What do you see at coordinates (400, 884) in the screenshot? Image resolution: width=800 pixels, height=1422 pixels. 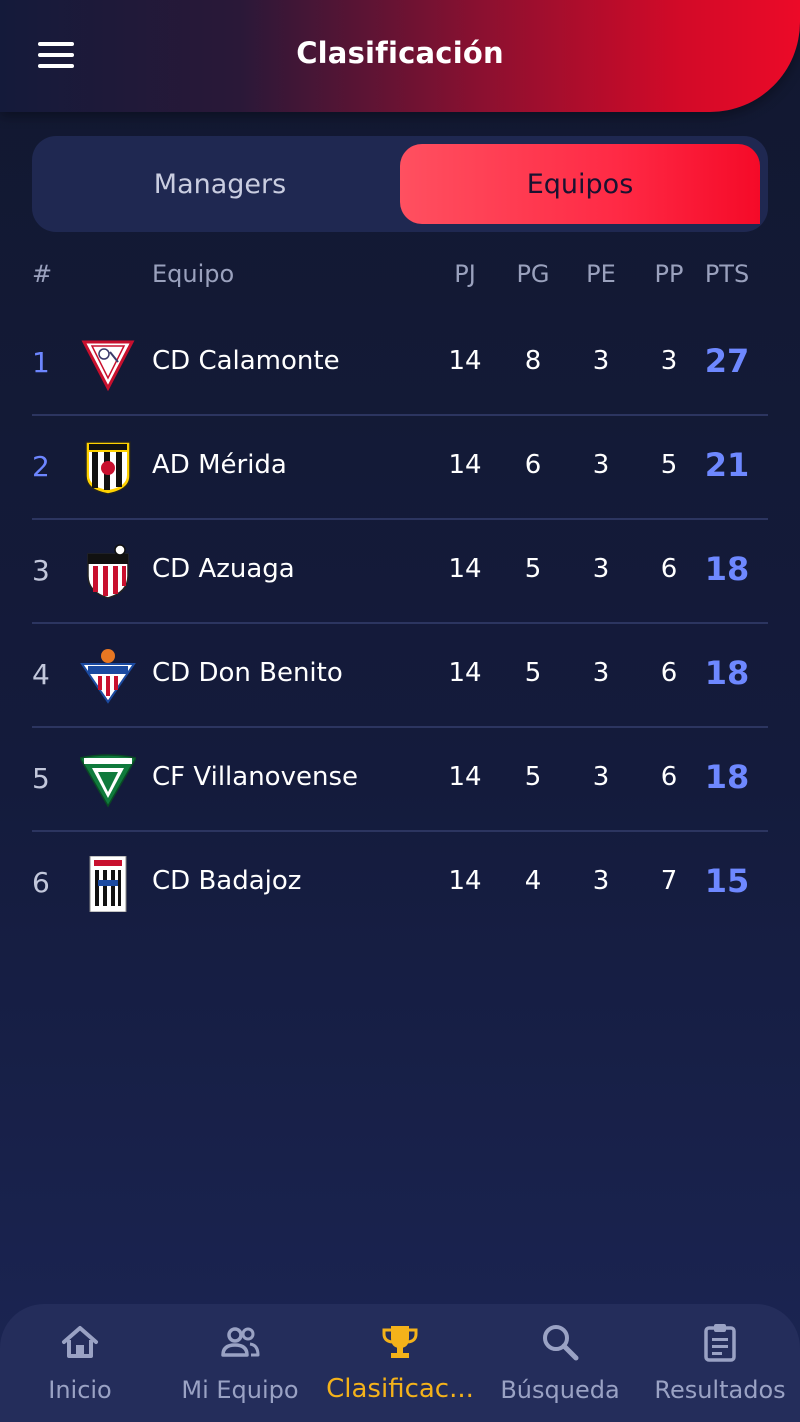 I see `table-row: 6 CD Badajoz 14 4 3 7 15` at bounding box center [400, 884].